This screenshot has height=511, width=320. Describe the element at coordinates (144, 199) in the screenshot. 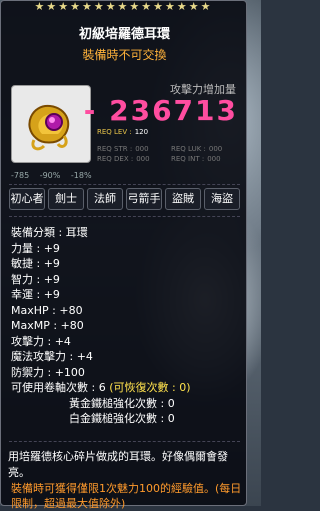

I see `job-bowman: 弓箭手` at that location.